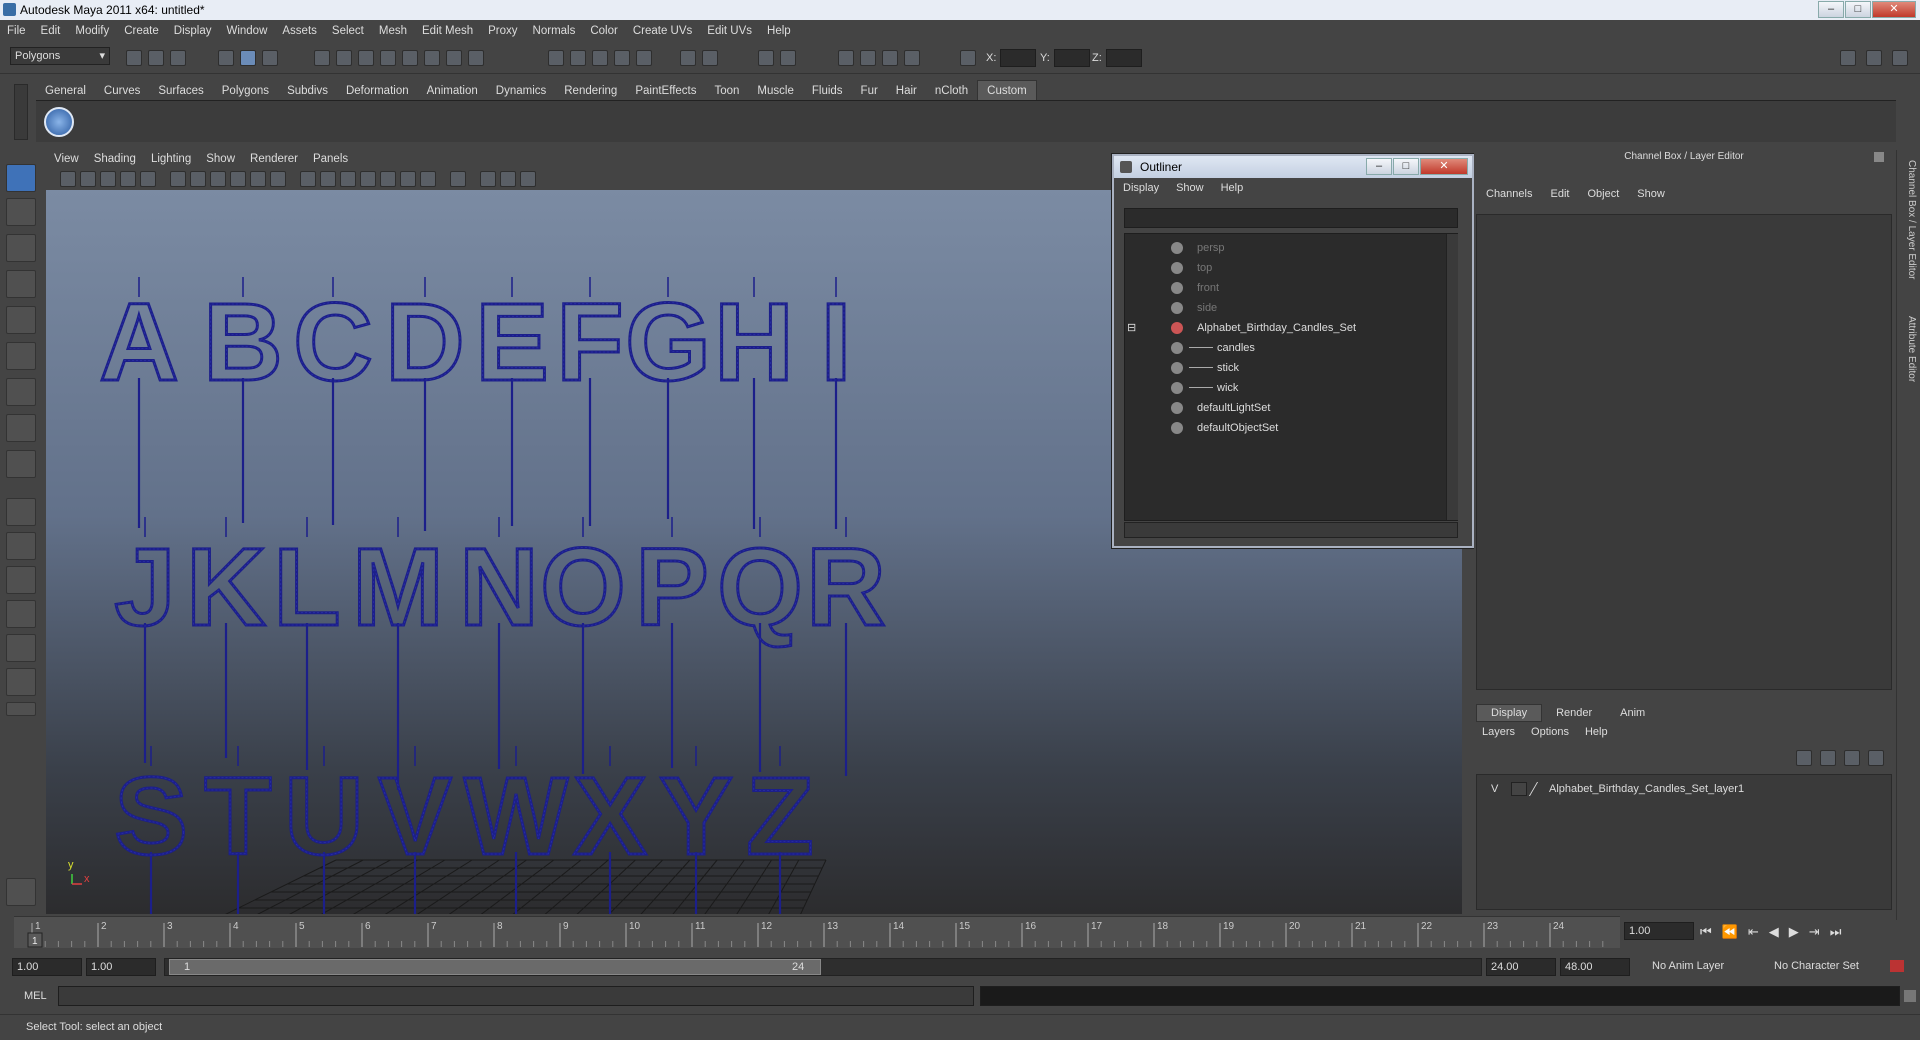  What do you see at coordinates (348, 179) in the screenshot?
I see `wireframe-on-shaded-icon` at bounding box center [348, 179].